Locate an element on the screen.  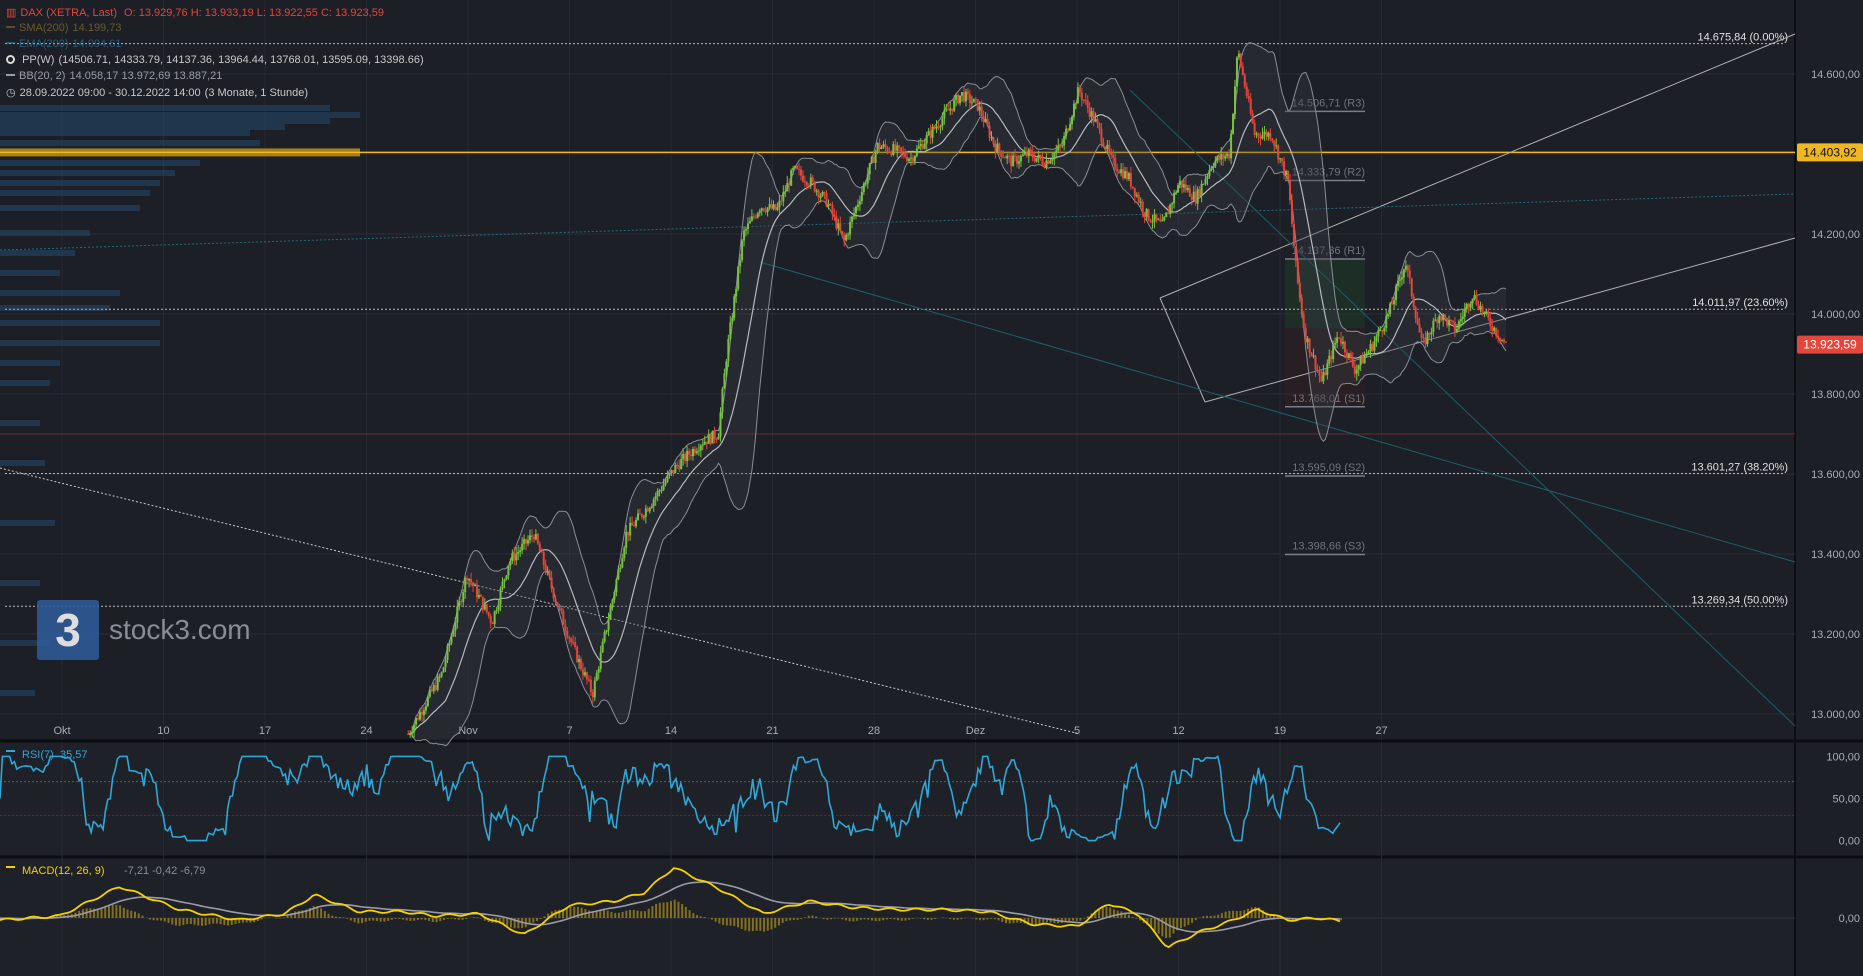
x-tick-label: Okt is located at coordinates (61, 731).